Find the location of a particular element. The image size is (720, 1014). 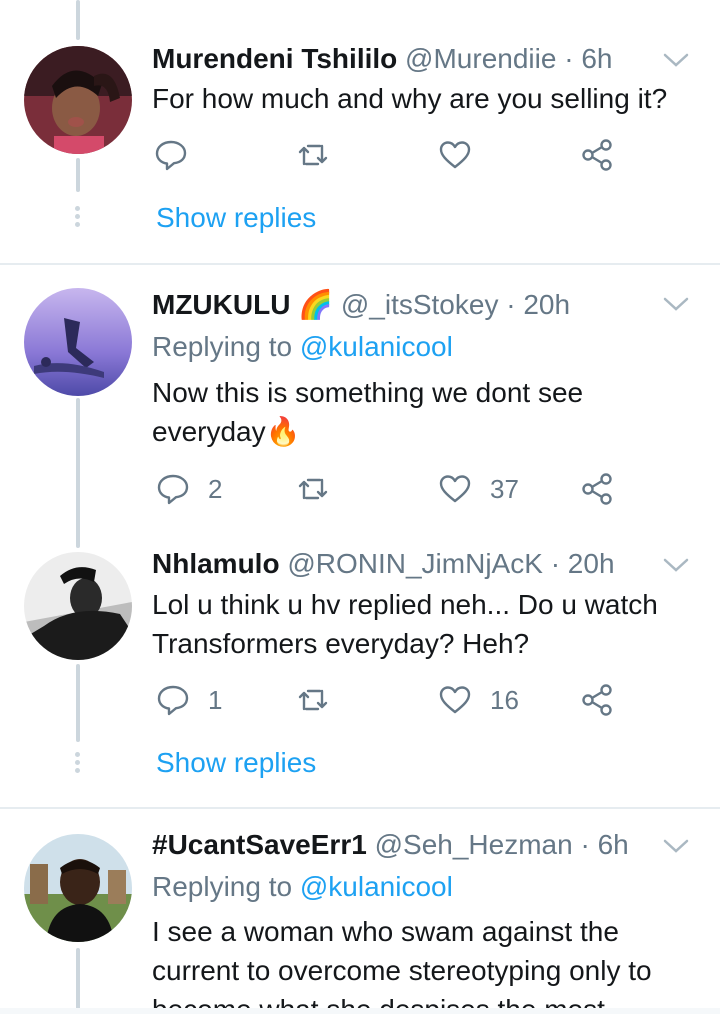

tweet-header: Murendeni Tshililo @Murendiie · 6h is located at coordinates (424, 59).